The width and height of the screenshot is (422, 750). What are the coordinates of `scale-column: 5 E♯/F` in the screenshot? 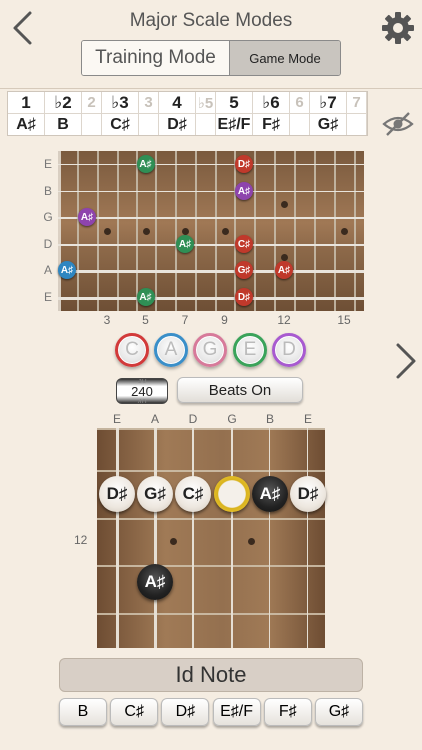 It's located at (234, 113).